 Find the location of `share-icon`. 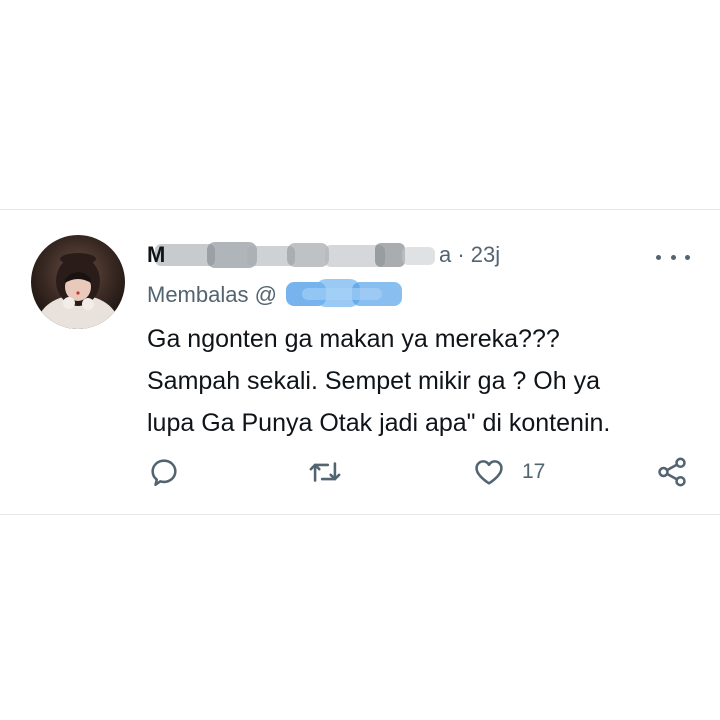

share-icon is located at coordinates (672, 472).